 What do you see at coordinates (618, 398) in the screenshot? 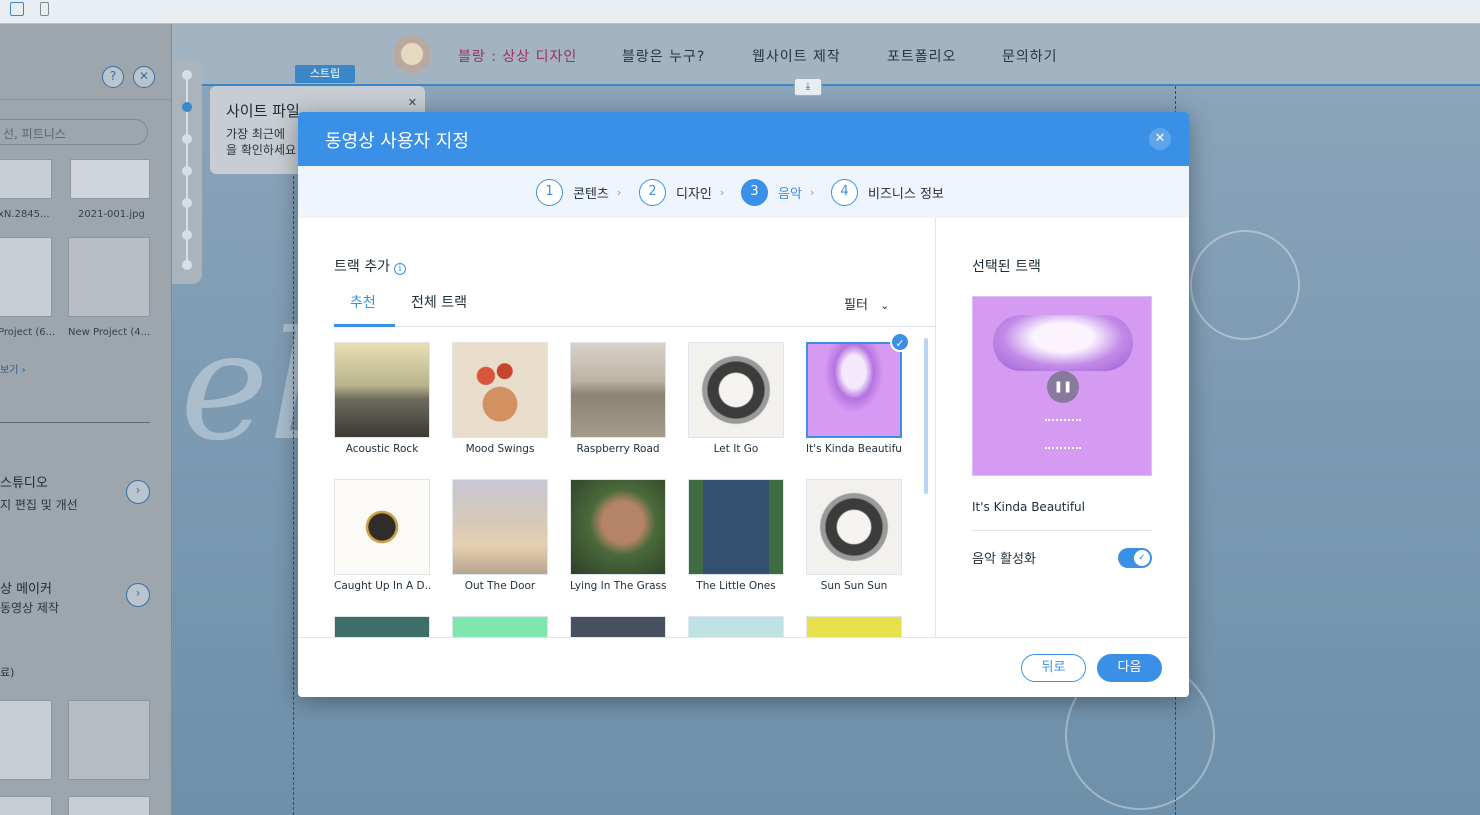
I see `track-card: Raspberry Road` at bounding box center [618, 398].